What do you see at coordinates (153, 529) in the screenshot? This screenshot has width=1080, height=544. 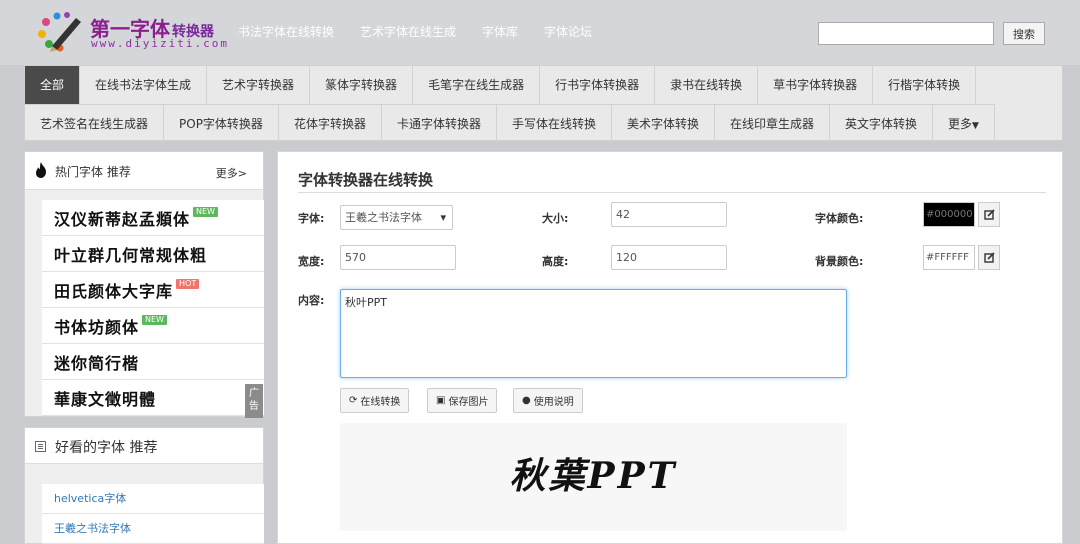 I see `list-item: 王羲之书法字体` at bounding box center [153, 529].